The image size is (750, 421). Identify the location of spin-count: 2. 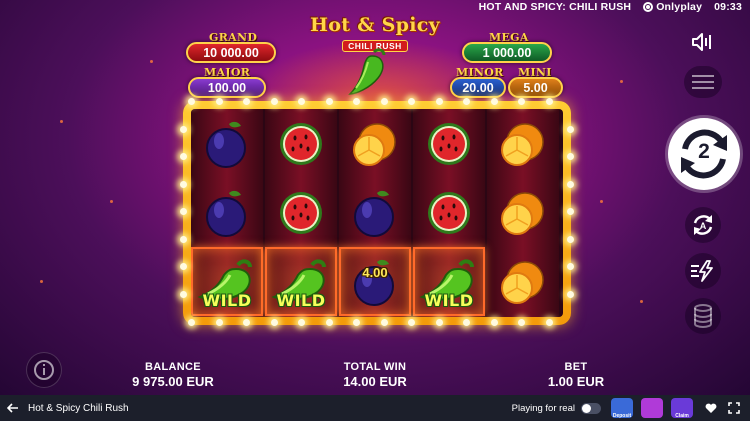
(704, 151).